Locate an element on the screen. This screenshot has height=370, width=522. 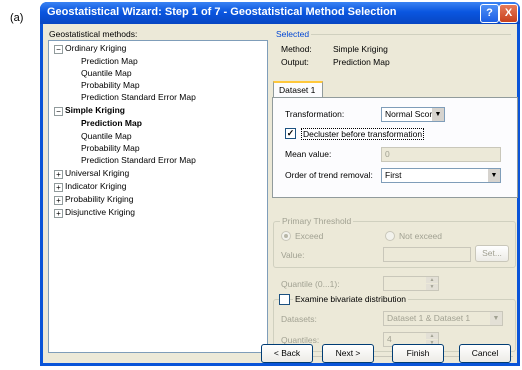
quantile-spinner: ▲ ▼ is located at coordinates (411, 283).